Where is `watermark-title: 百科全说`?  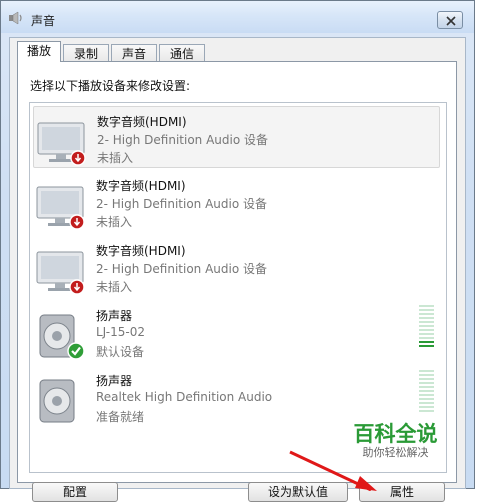
watermark-title: 百科全说 is located at coordinates (395, 434).